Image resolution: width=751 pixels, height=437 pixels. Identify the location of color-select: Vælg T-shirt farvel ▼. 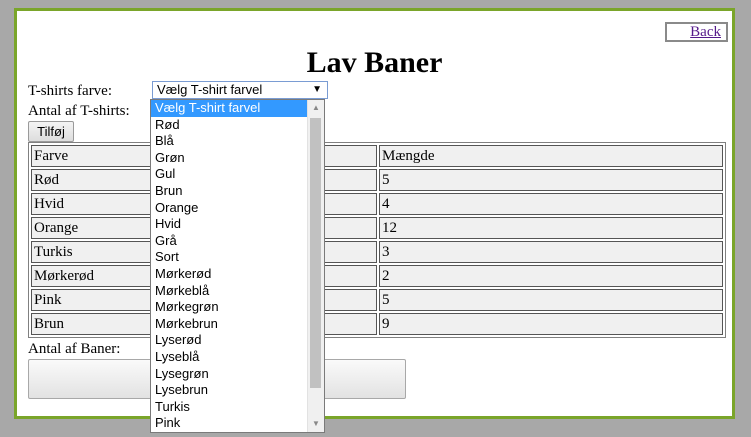
(240, 90).